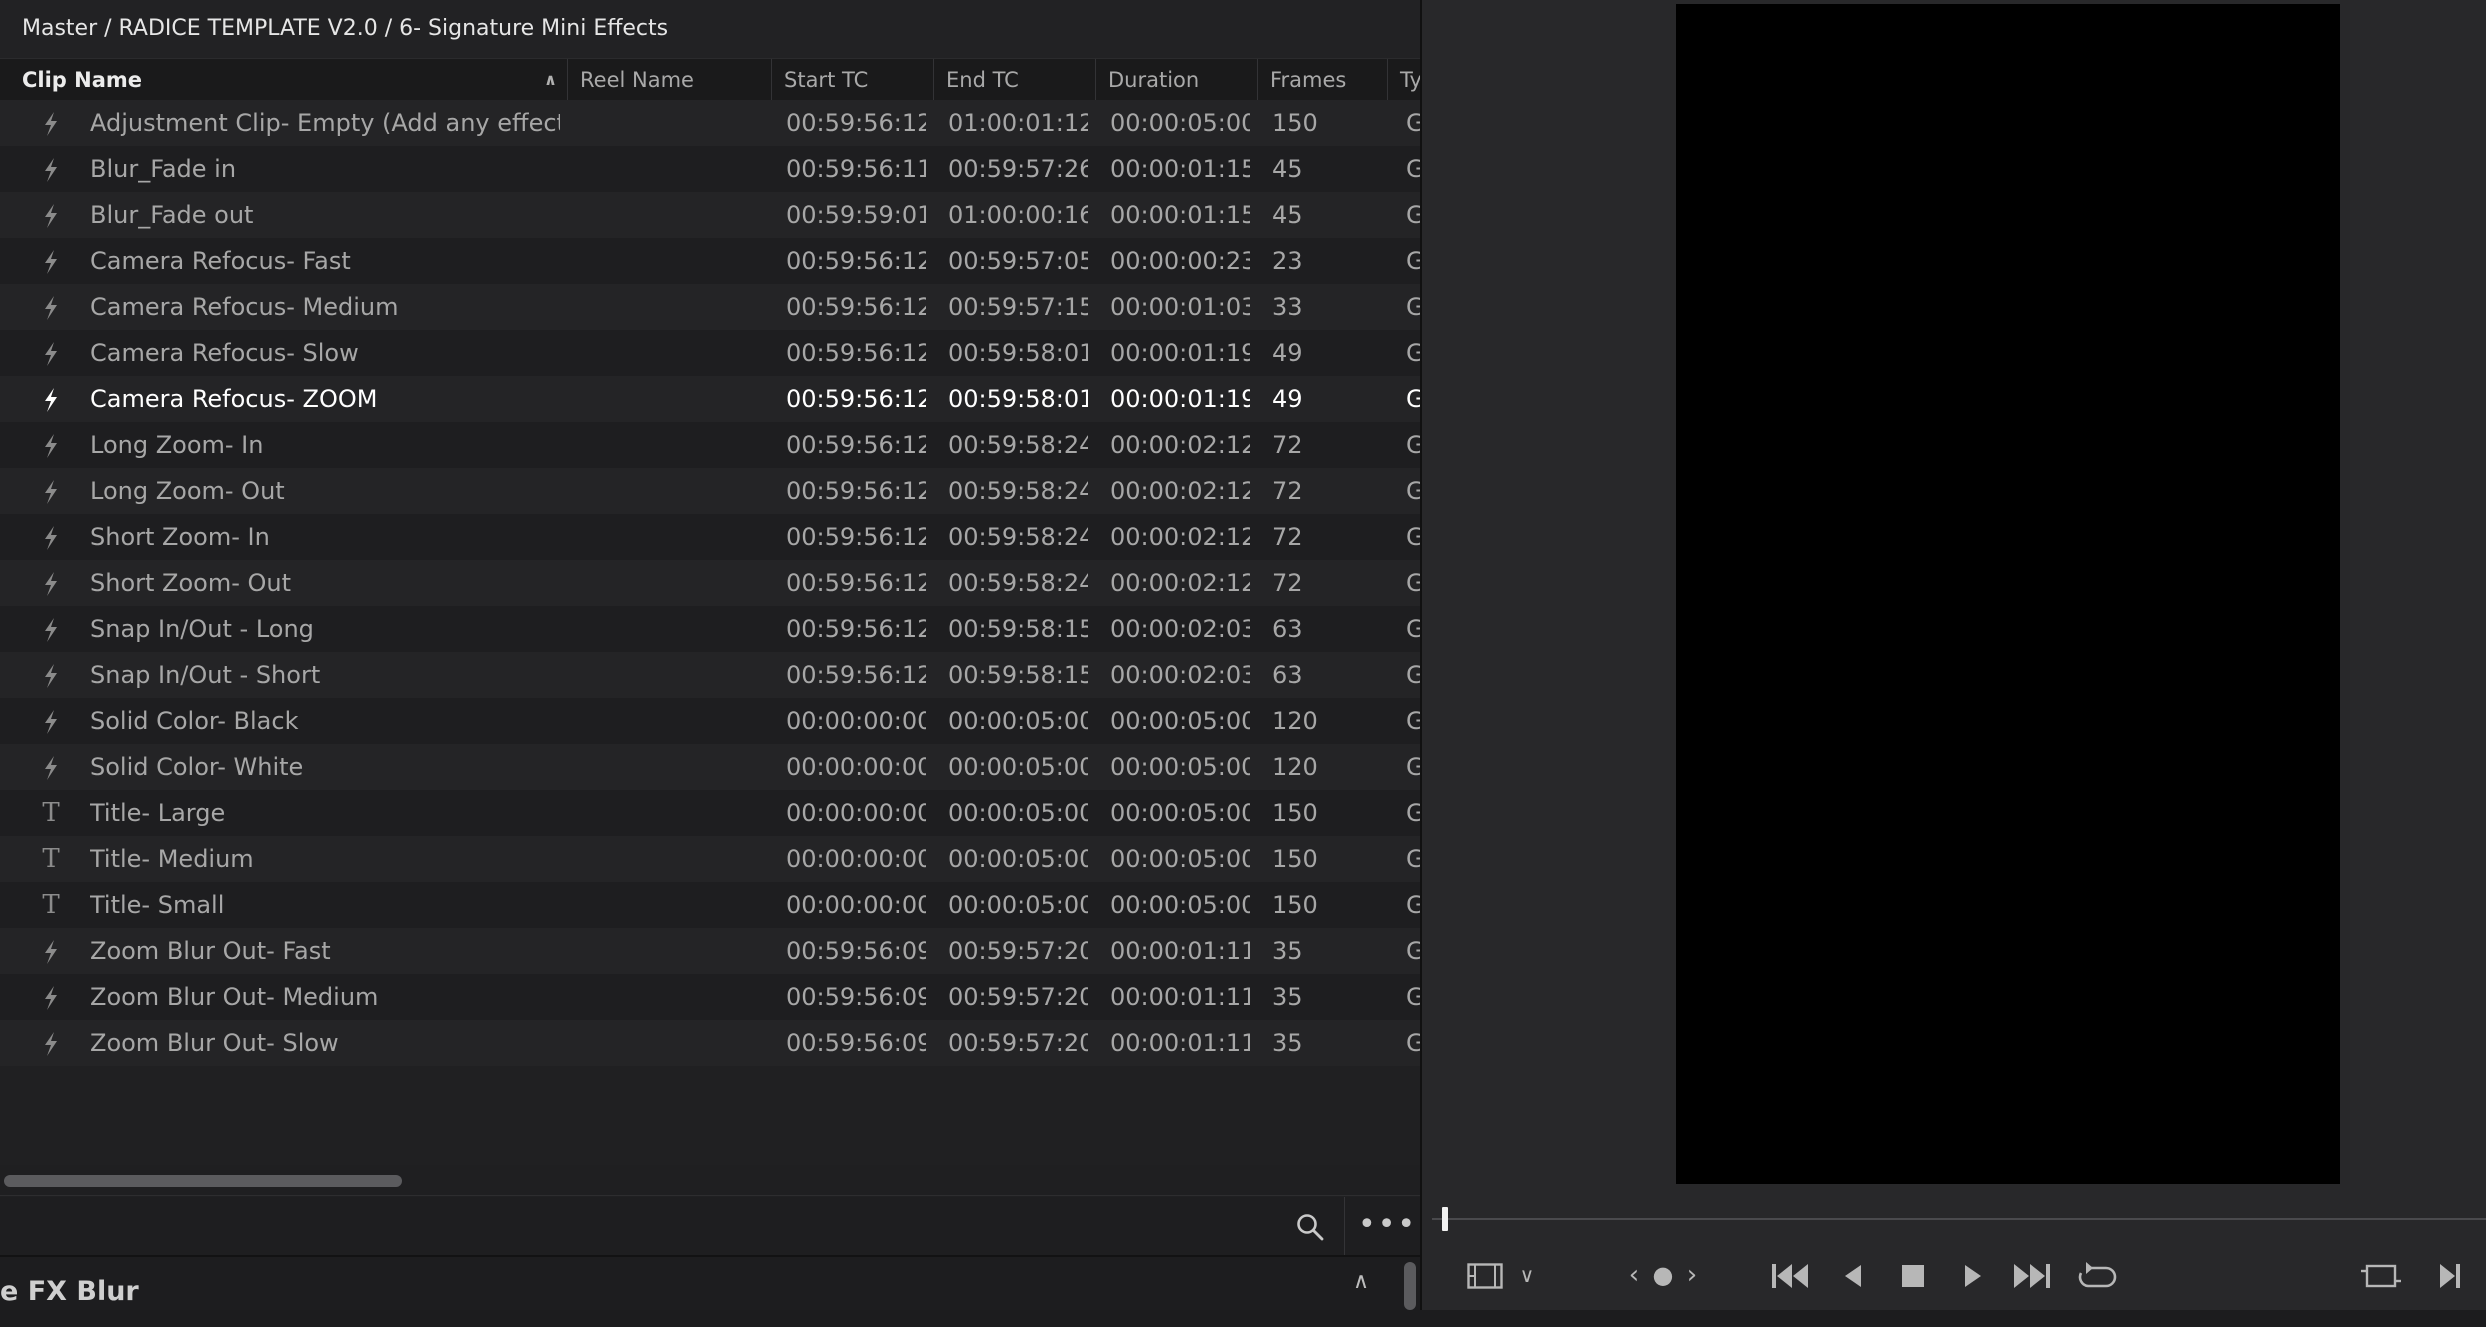 Image resolution: width=2486 pixels, height=1327 pixels. I want to click on horizontal-scrollbar-thumb, so click(203, 1181).